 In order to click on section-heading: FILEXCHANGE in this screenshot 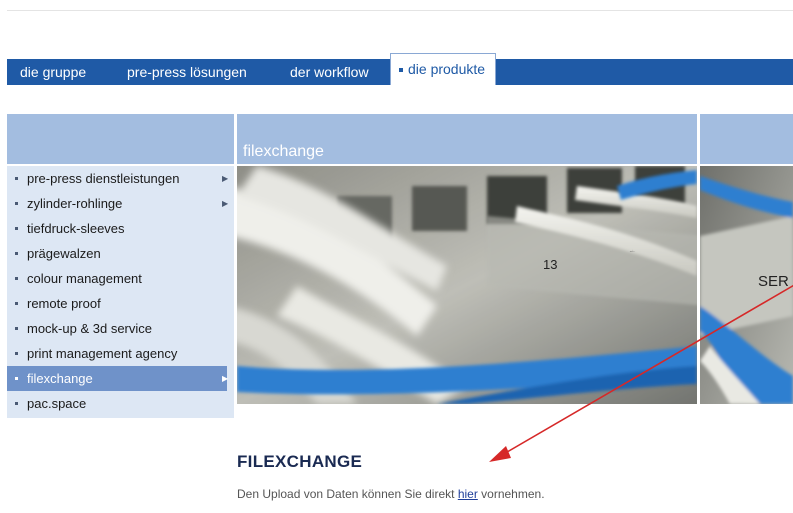, I will do `click(300, 461)`.